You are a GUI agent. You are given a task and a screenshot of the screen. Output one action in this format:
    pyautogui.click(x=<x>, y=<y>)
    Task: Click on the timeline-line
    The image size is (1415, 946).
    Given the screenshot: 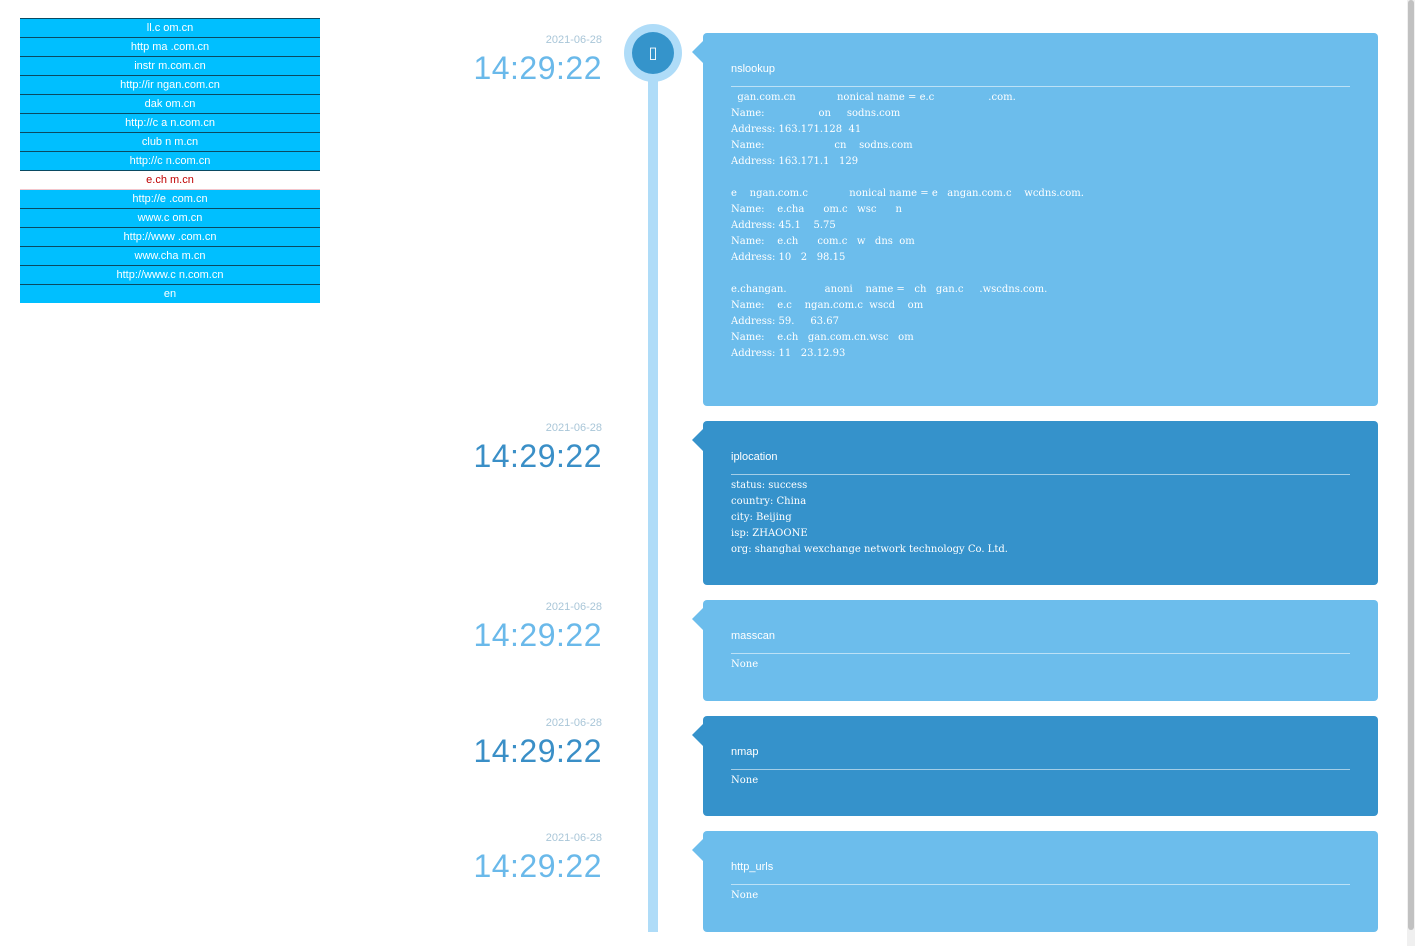 What is the action you would take?
    pyautogui.click(x=653, y=497)
    